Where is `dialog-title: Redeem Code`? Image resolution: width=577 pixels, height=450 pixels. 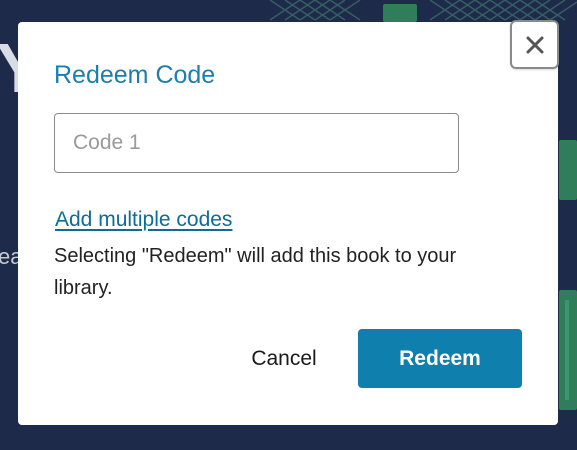
dialog-title: Redeem Code is located at coordinates (135, 75).